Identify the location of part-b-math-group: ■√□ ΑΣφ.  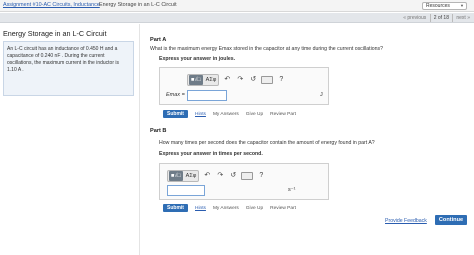
(183, 175).